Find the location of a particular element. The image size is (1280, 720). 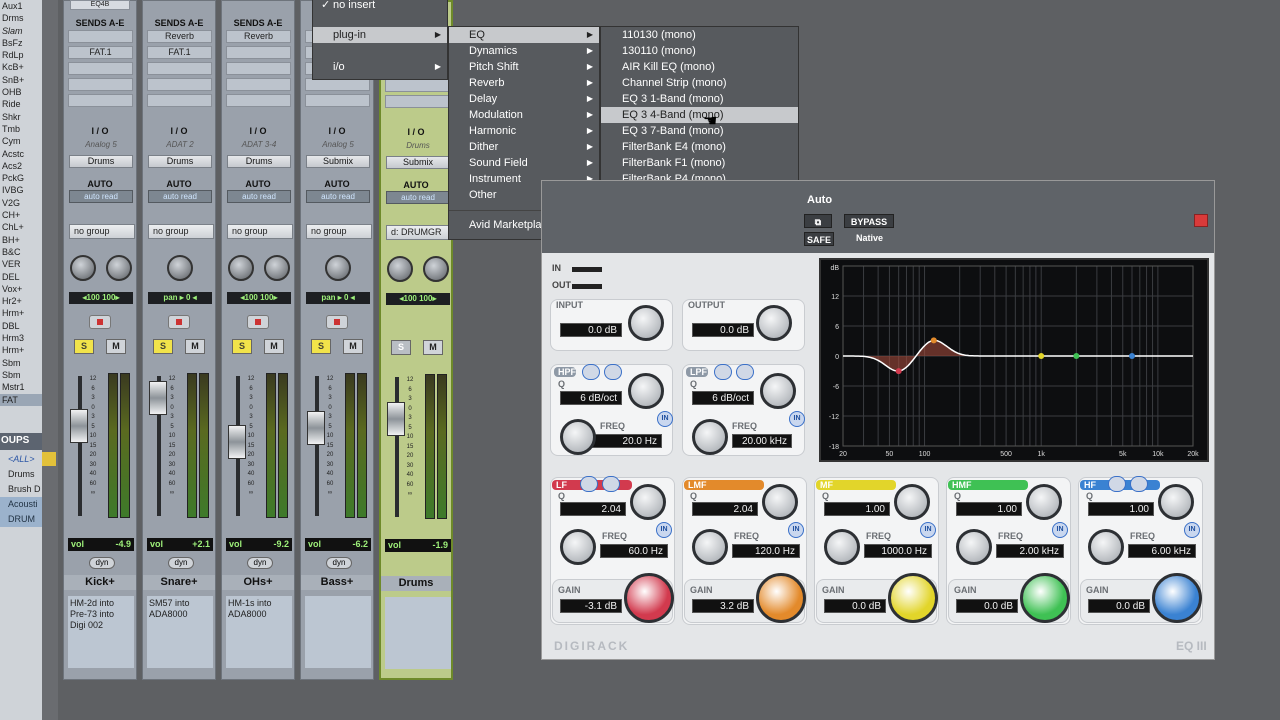

menu-category-item: Sound Field ▶ is located at coordinates (524, 163).